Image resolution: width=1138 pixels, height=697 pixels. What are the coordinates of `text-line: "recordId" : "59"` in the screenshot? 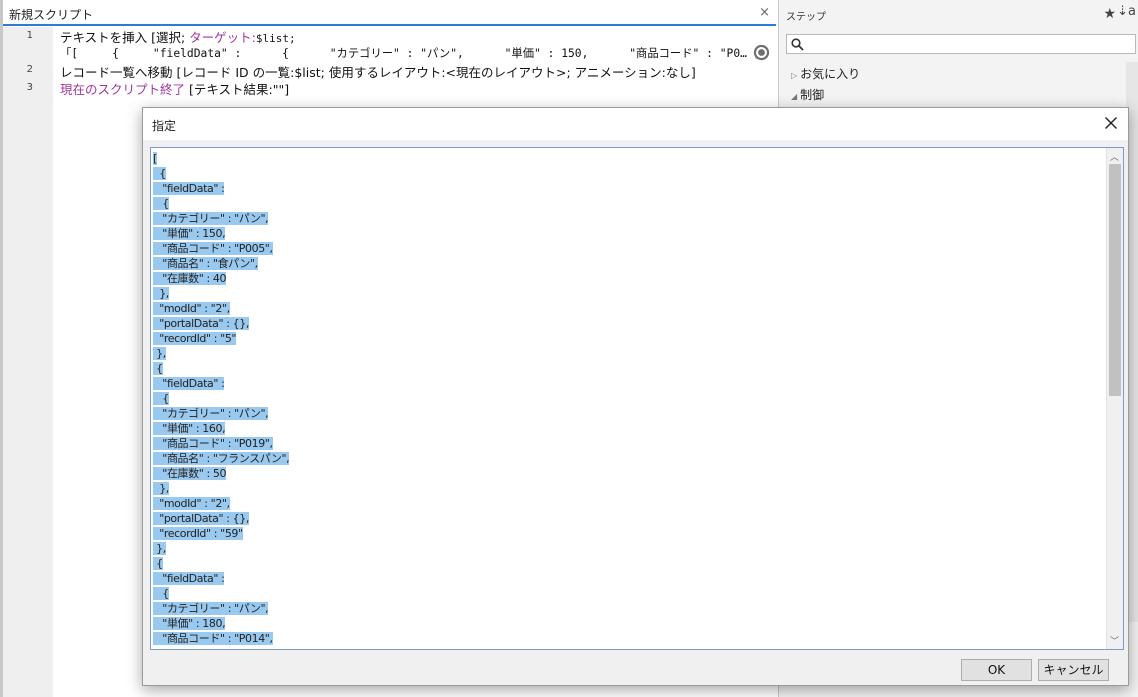 It's located at (221, 533).